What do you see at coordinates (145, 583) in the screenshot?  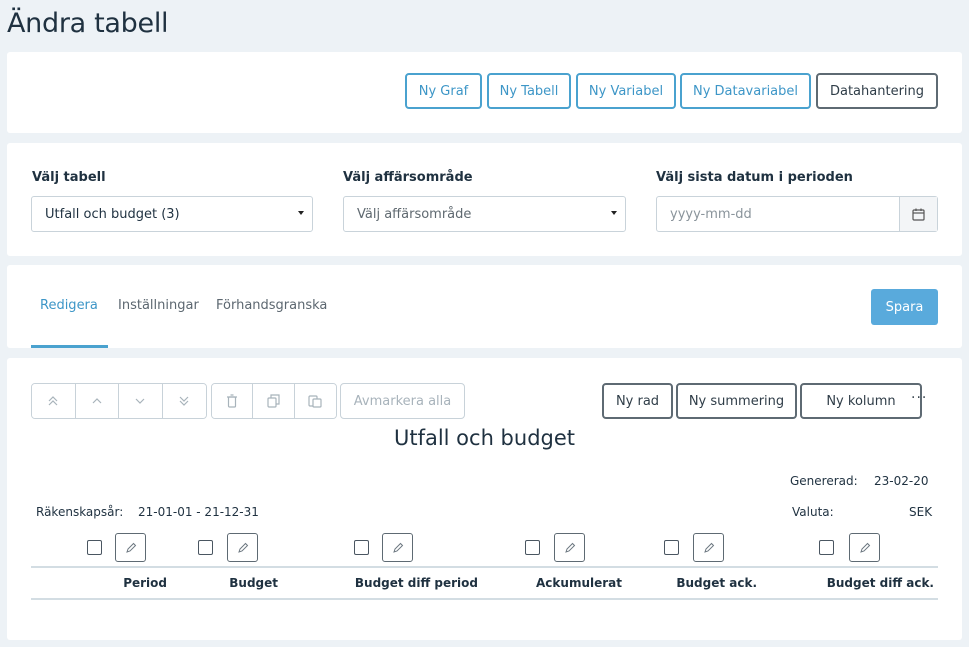 I see `column-header-period: Period` at bounding box center [145, 583].